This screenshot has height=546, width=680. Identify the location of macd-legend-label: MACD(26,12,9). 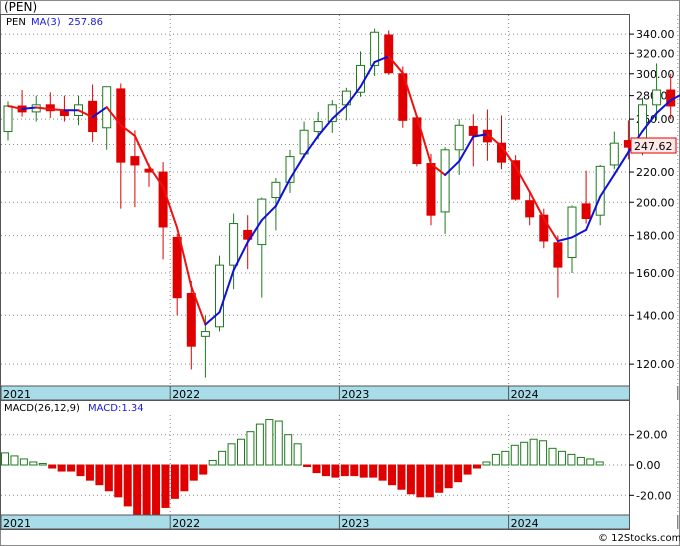
(42, 408).